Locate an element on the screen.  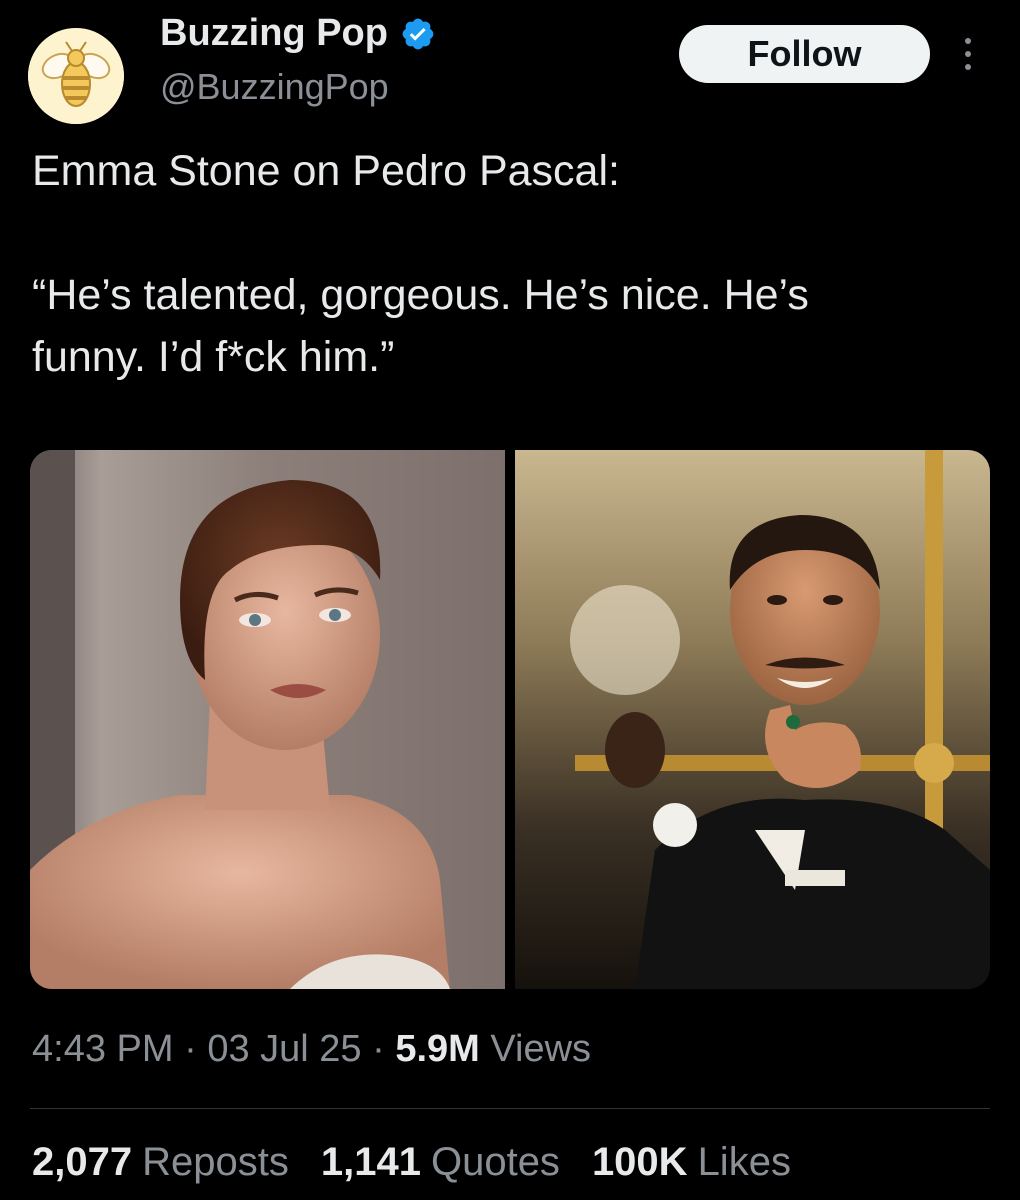
quotes-count: 1,141 is located at coordinates (370, 1162).